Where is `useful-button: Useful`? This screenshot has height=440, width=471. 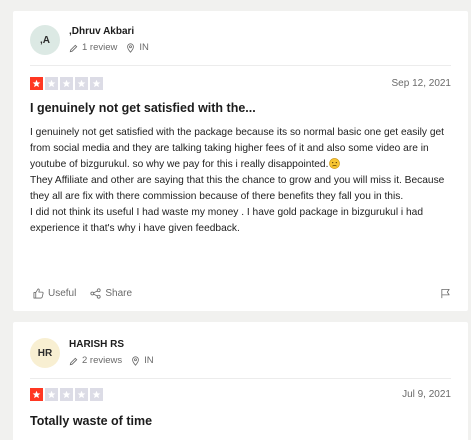
useful-button: Useful is located at coordinates (54, 293).